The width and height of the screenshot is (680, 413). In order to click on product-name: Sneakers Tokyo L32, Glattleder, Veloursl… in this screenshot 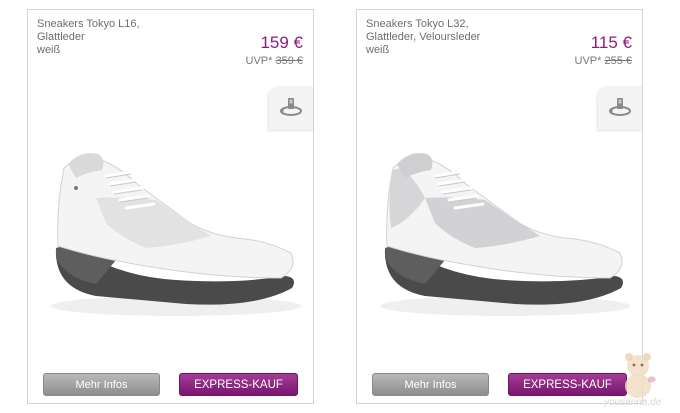, I will do `click(446, 37)`.